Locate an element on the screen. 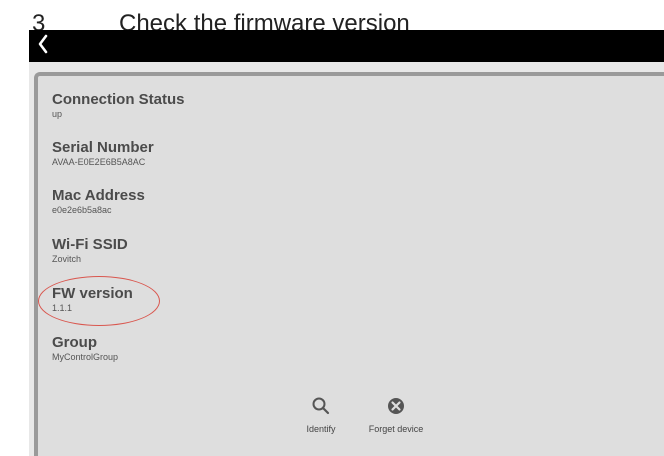 Image resolution: width=664 pixels, height=456 pixels. field-mac-address: Mac Address e0e2e6b5a8ac is located at coordinates (98, 201).